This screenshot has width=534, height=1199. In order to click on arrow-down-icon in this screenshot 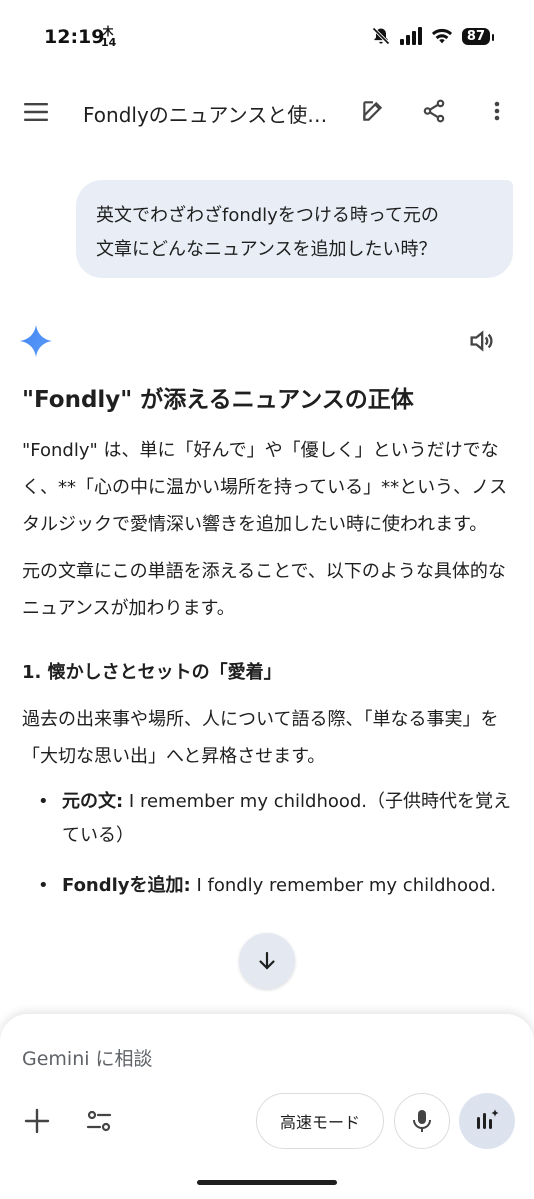, I will do `click(267, 960)`.